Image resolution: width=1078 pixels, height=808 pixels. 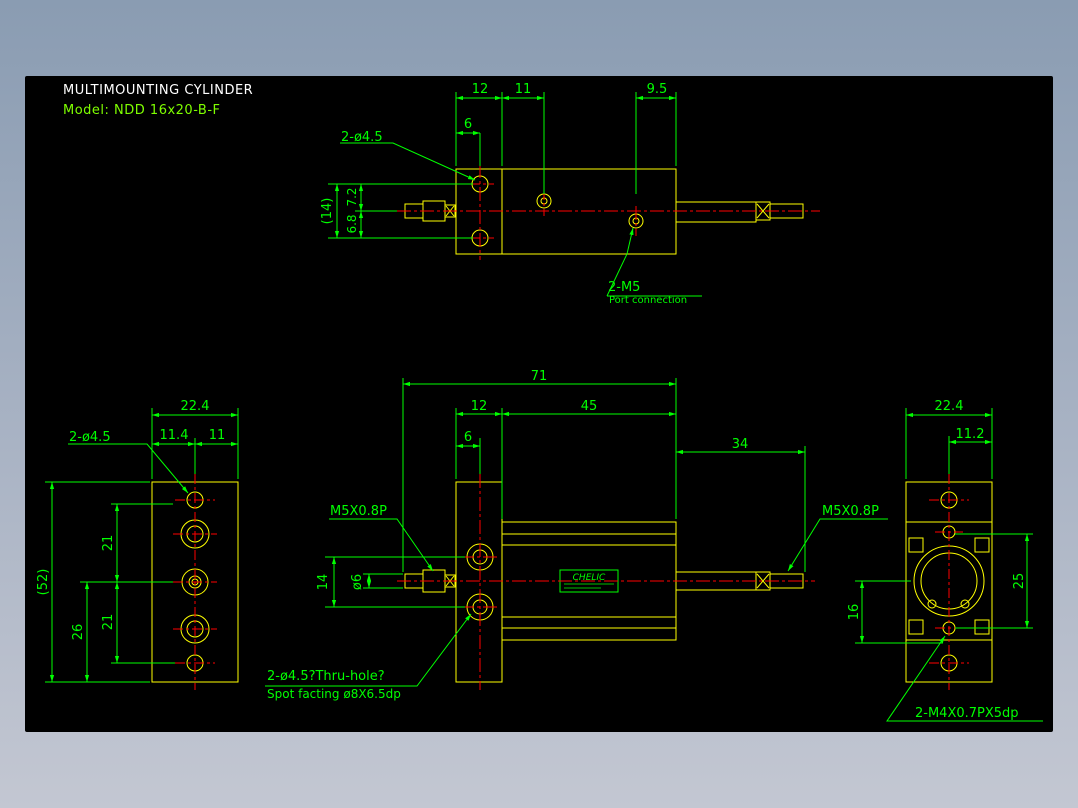 I want to click on top-port-label: 2-M5, so click(x=624, y=287).